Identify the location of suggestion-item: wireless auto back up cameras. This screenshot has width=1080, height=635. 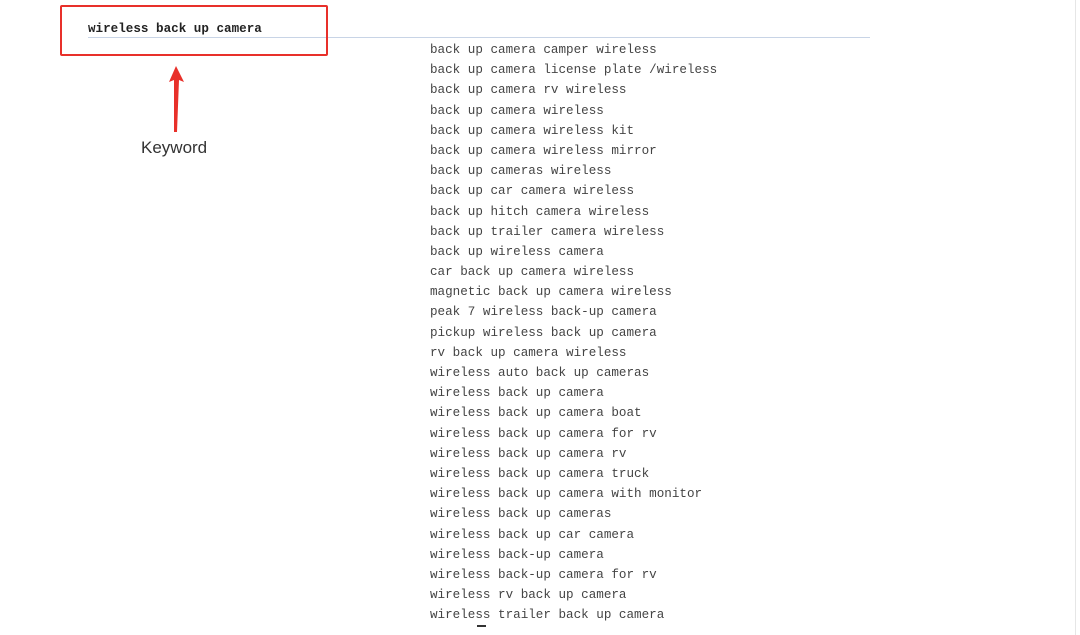
(573, 373).